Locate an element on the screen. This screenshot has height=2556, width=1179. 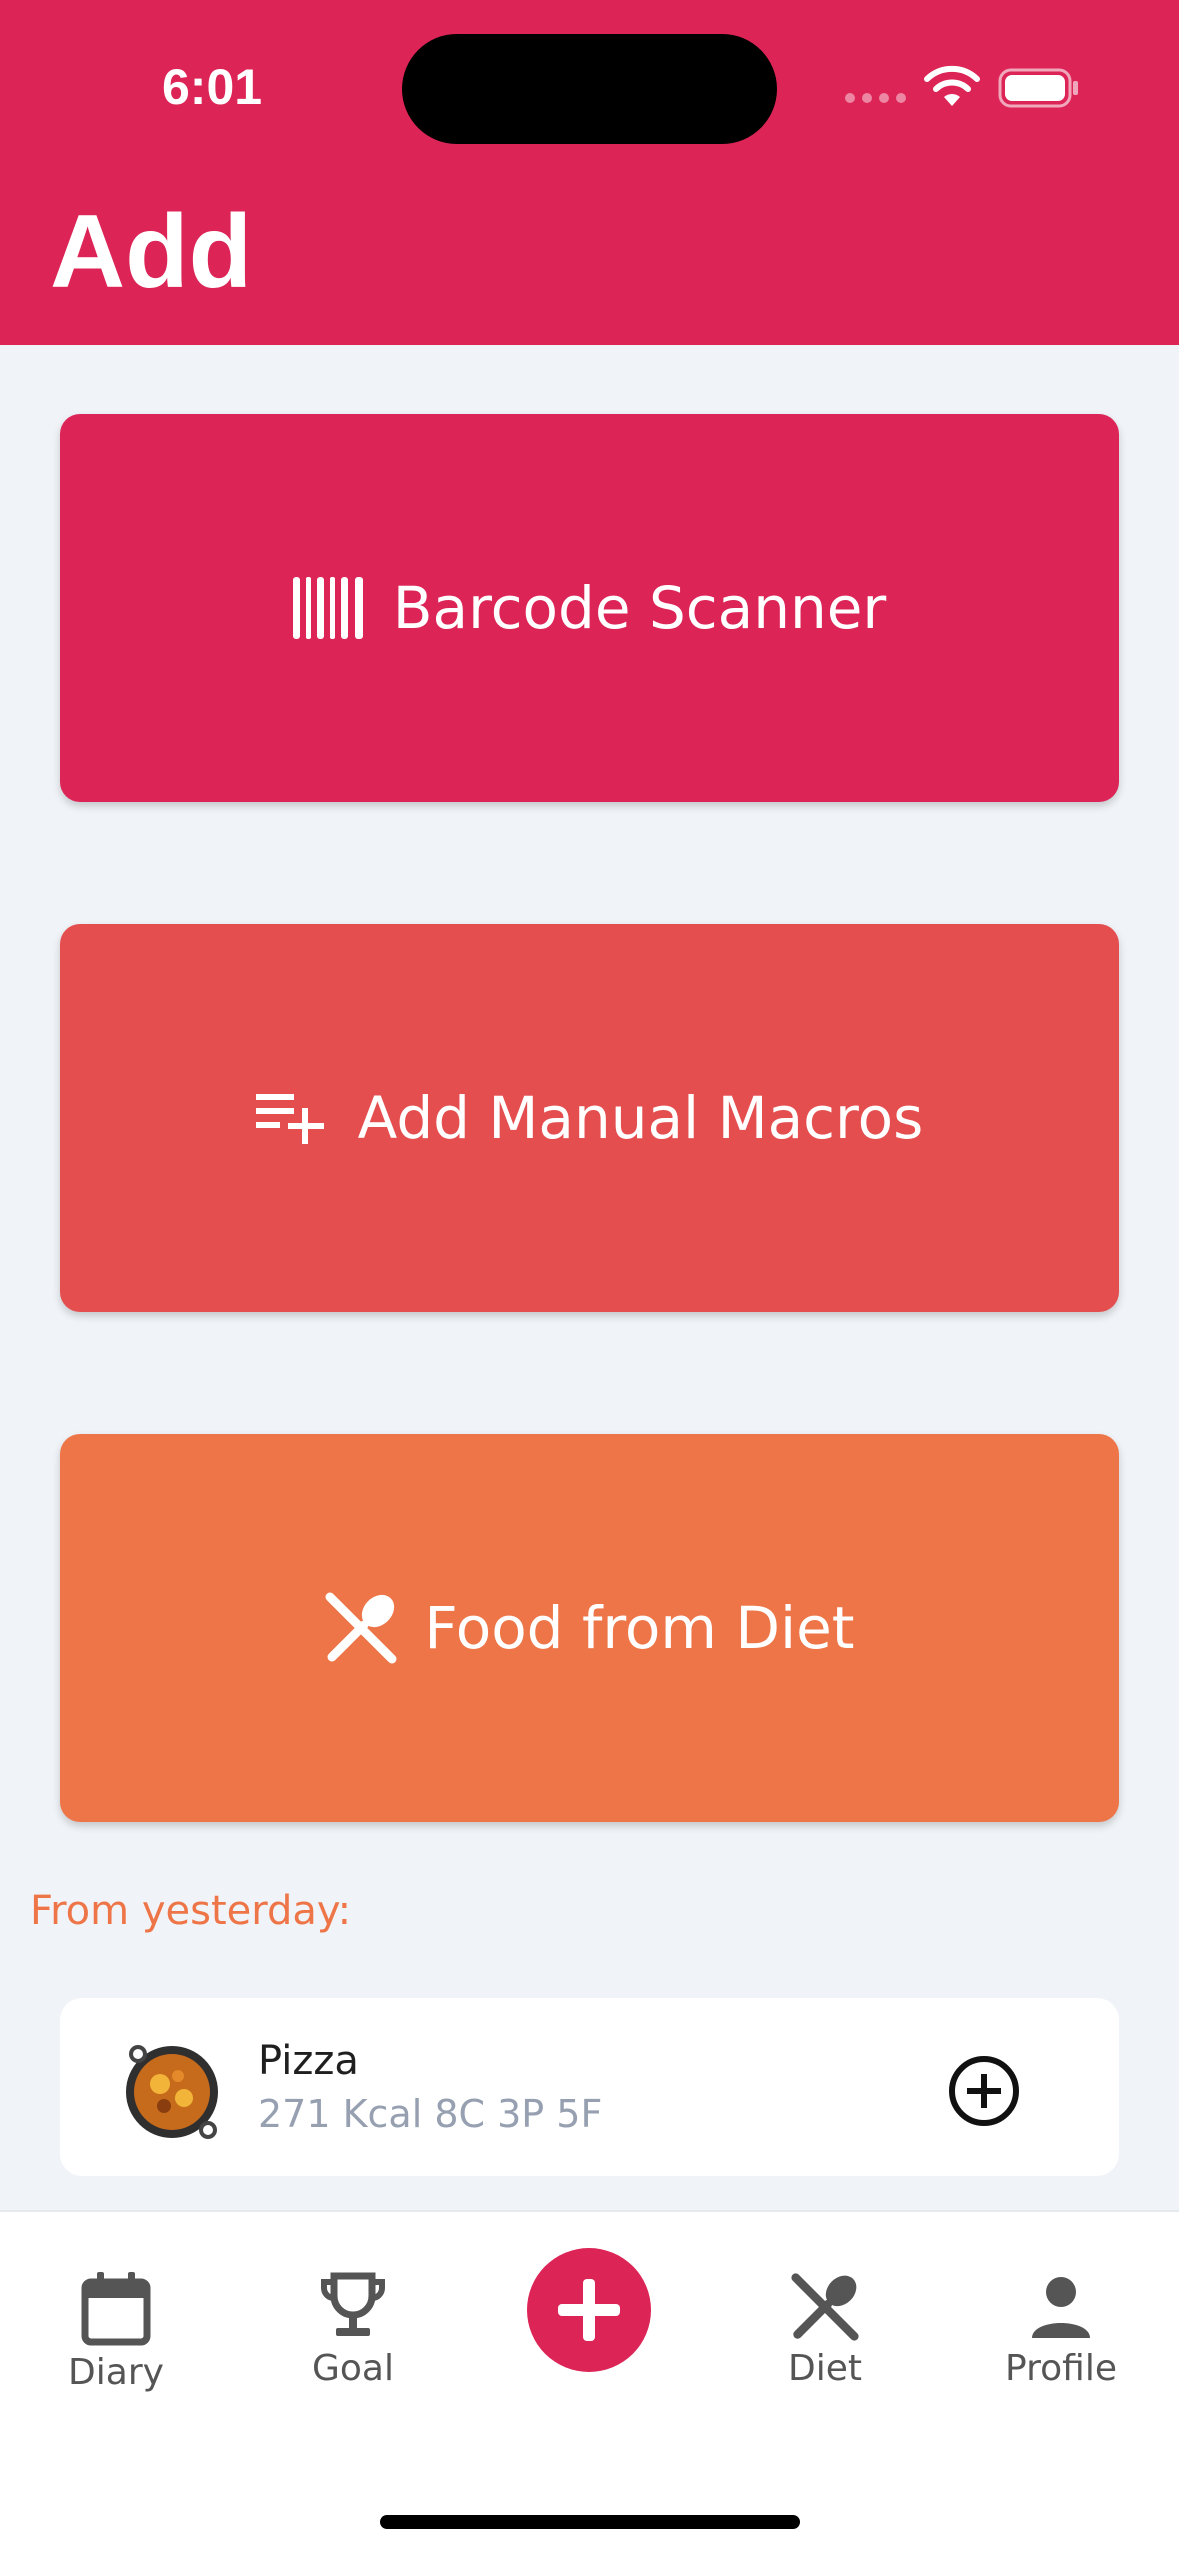
tab-goal-label: Goal is located at coordinates (353, 2368).